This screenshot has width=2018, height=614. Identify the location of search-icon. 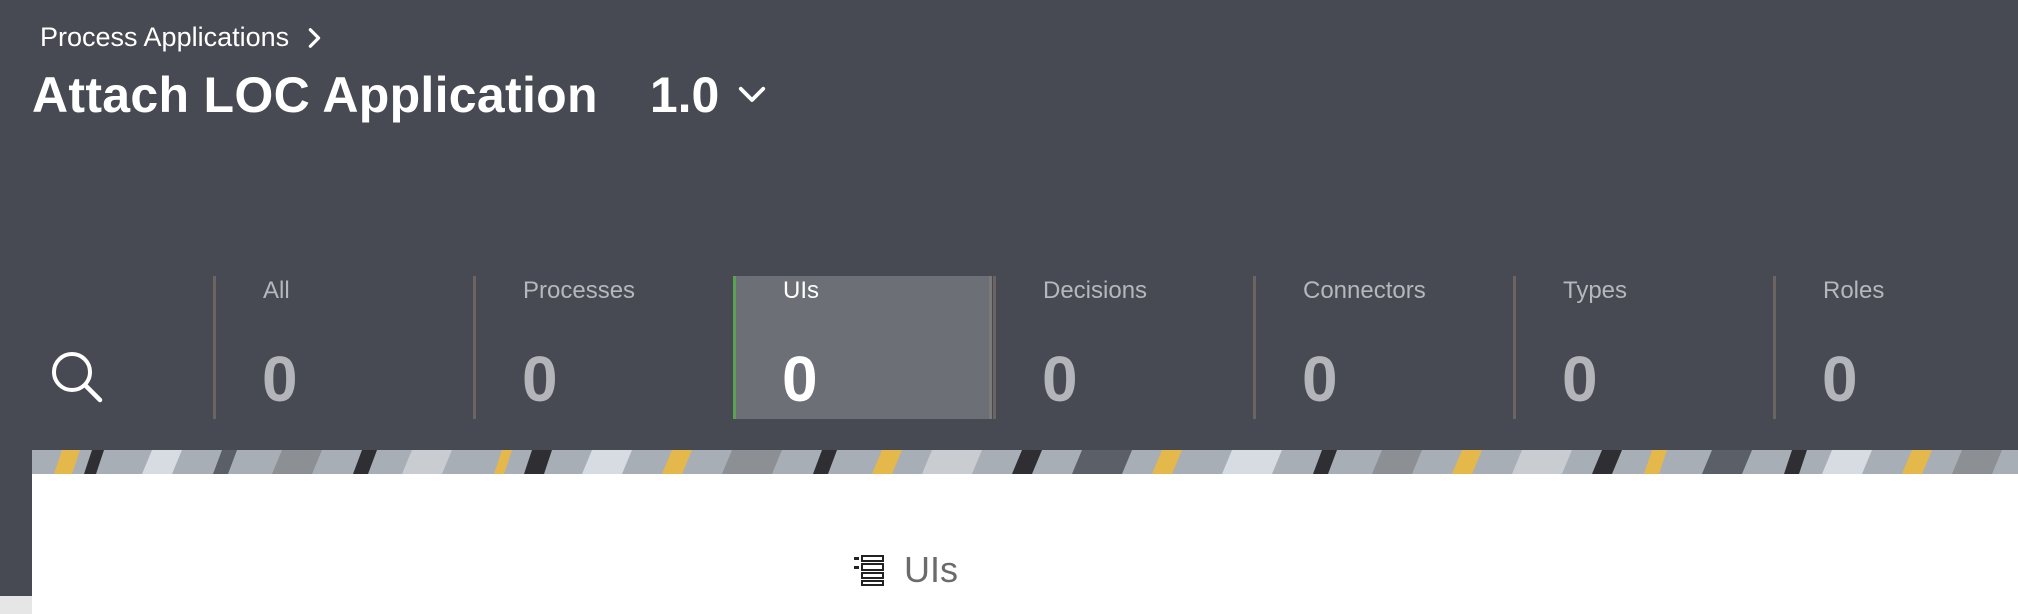
(77, 377).